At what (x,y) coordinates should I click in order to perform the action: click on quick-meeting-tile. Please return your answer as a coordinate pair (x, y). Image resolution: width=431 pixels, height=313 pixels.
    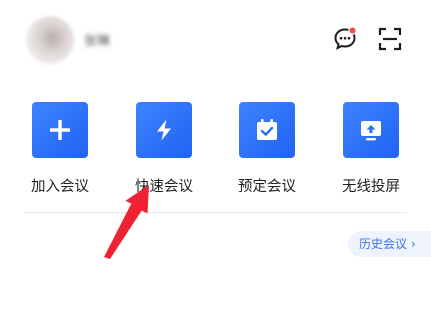
    Looking at the image, I should click on (164, 130).